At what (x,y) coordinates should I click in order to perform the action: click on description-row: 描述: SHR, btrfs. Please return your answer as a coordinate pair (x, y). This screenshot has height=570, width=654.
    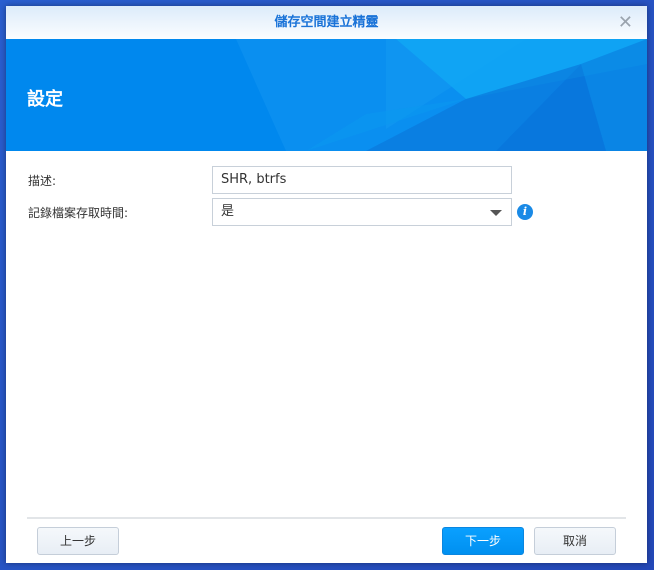
    Looking at the image, I should click on (270, 180).